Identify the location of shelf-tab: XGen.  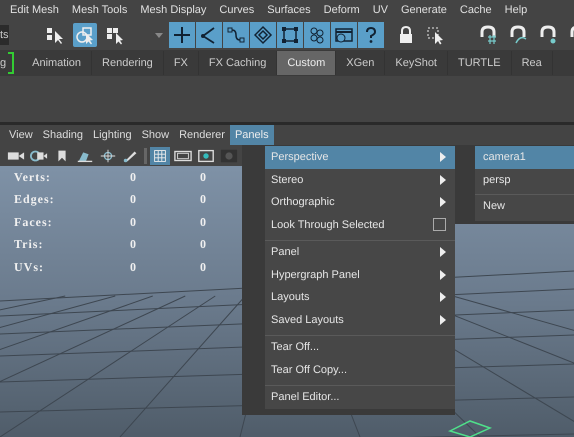
(361, 63).